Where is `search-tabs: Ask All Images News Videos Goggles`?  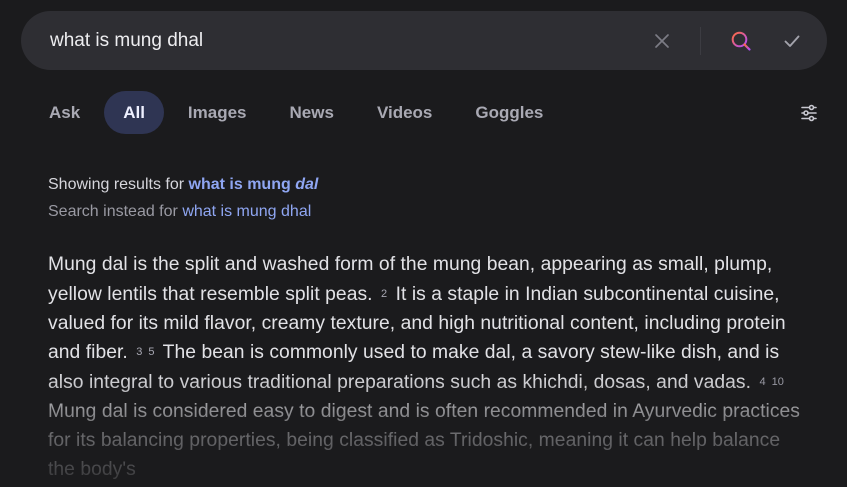 search-tabs: Ask All Images News Videos Goggles is located at coordinates (298, 112).